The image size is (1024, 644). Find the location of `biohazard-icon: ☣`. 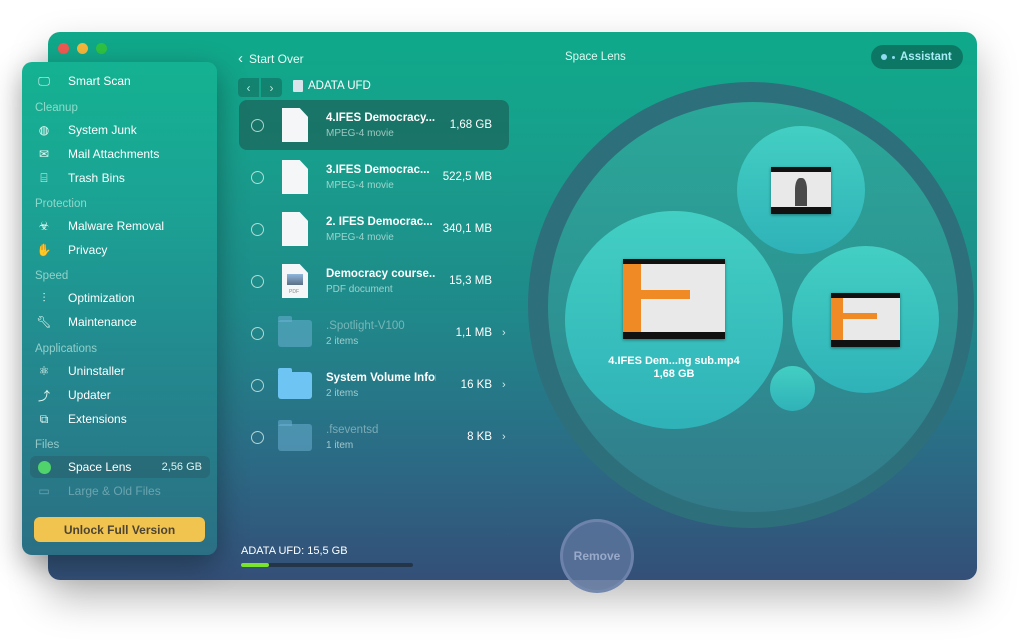

biohazard-icon: ☣ is located at coordinates (44, 226).